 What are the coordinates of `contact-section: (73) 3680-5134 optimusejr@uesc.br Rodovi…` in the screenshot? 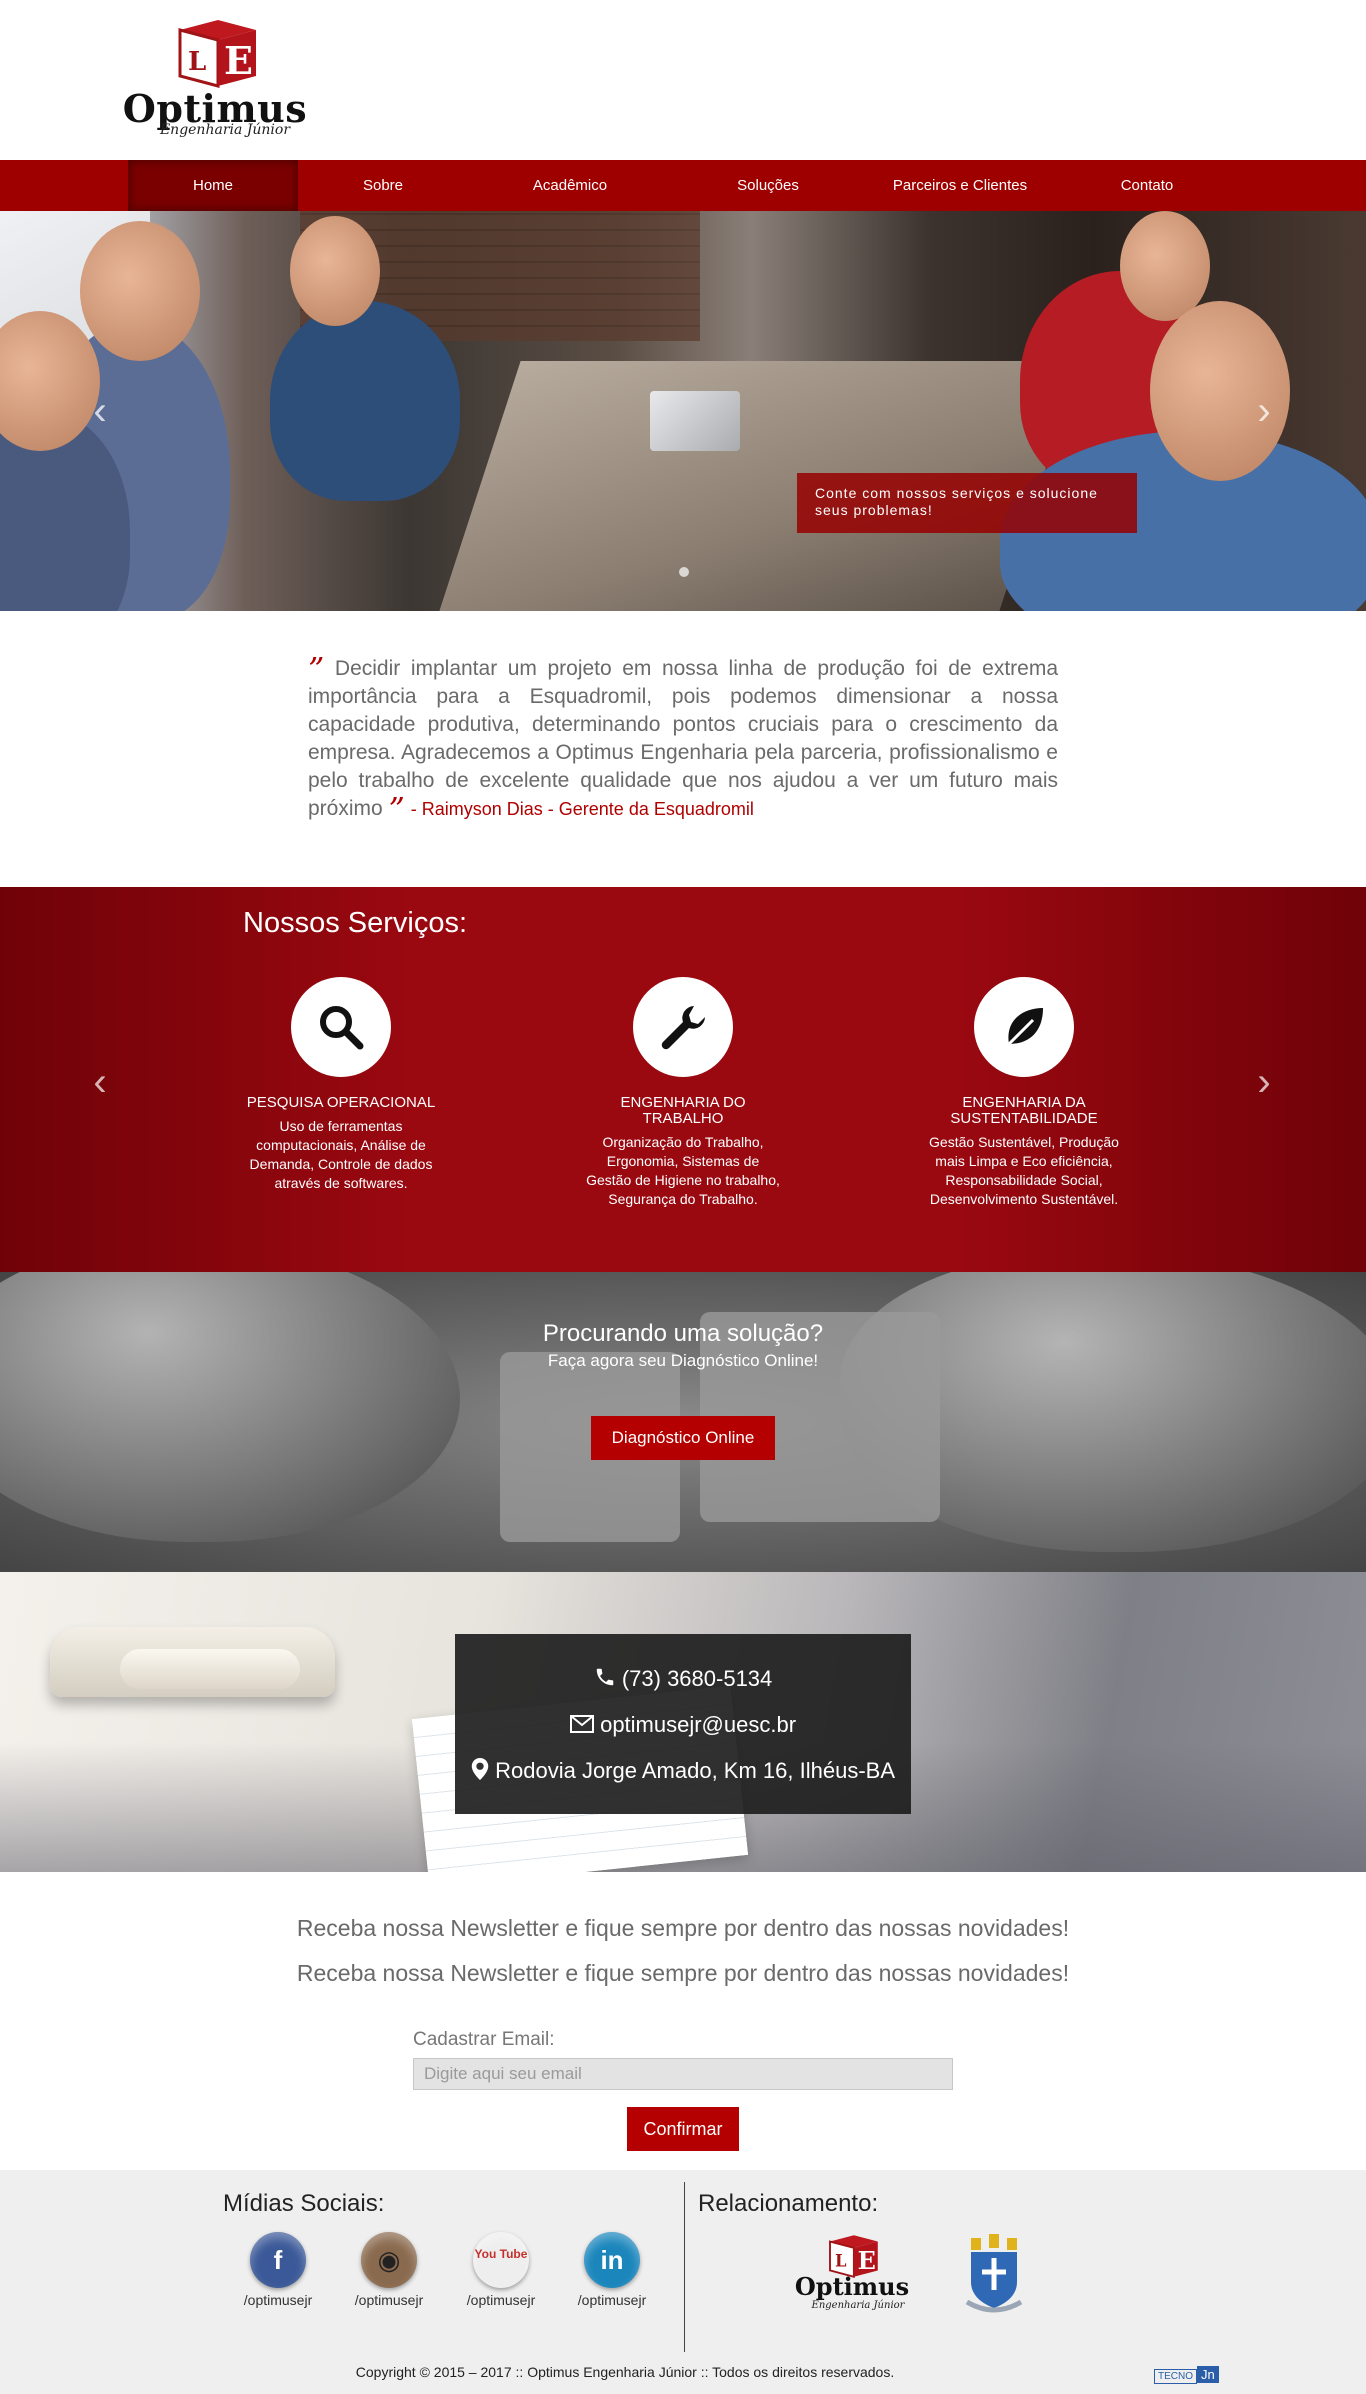 It's located at (683, 1722).